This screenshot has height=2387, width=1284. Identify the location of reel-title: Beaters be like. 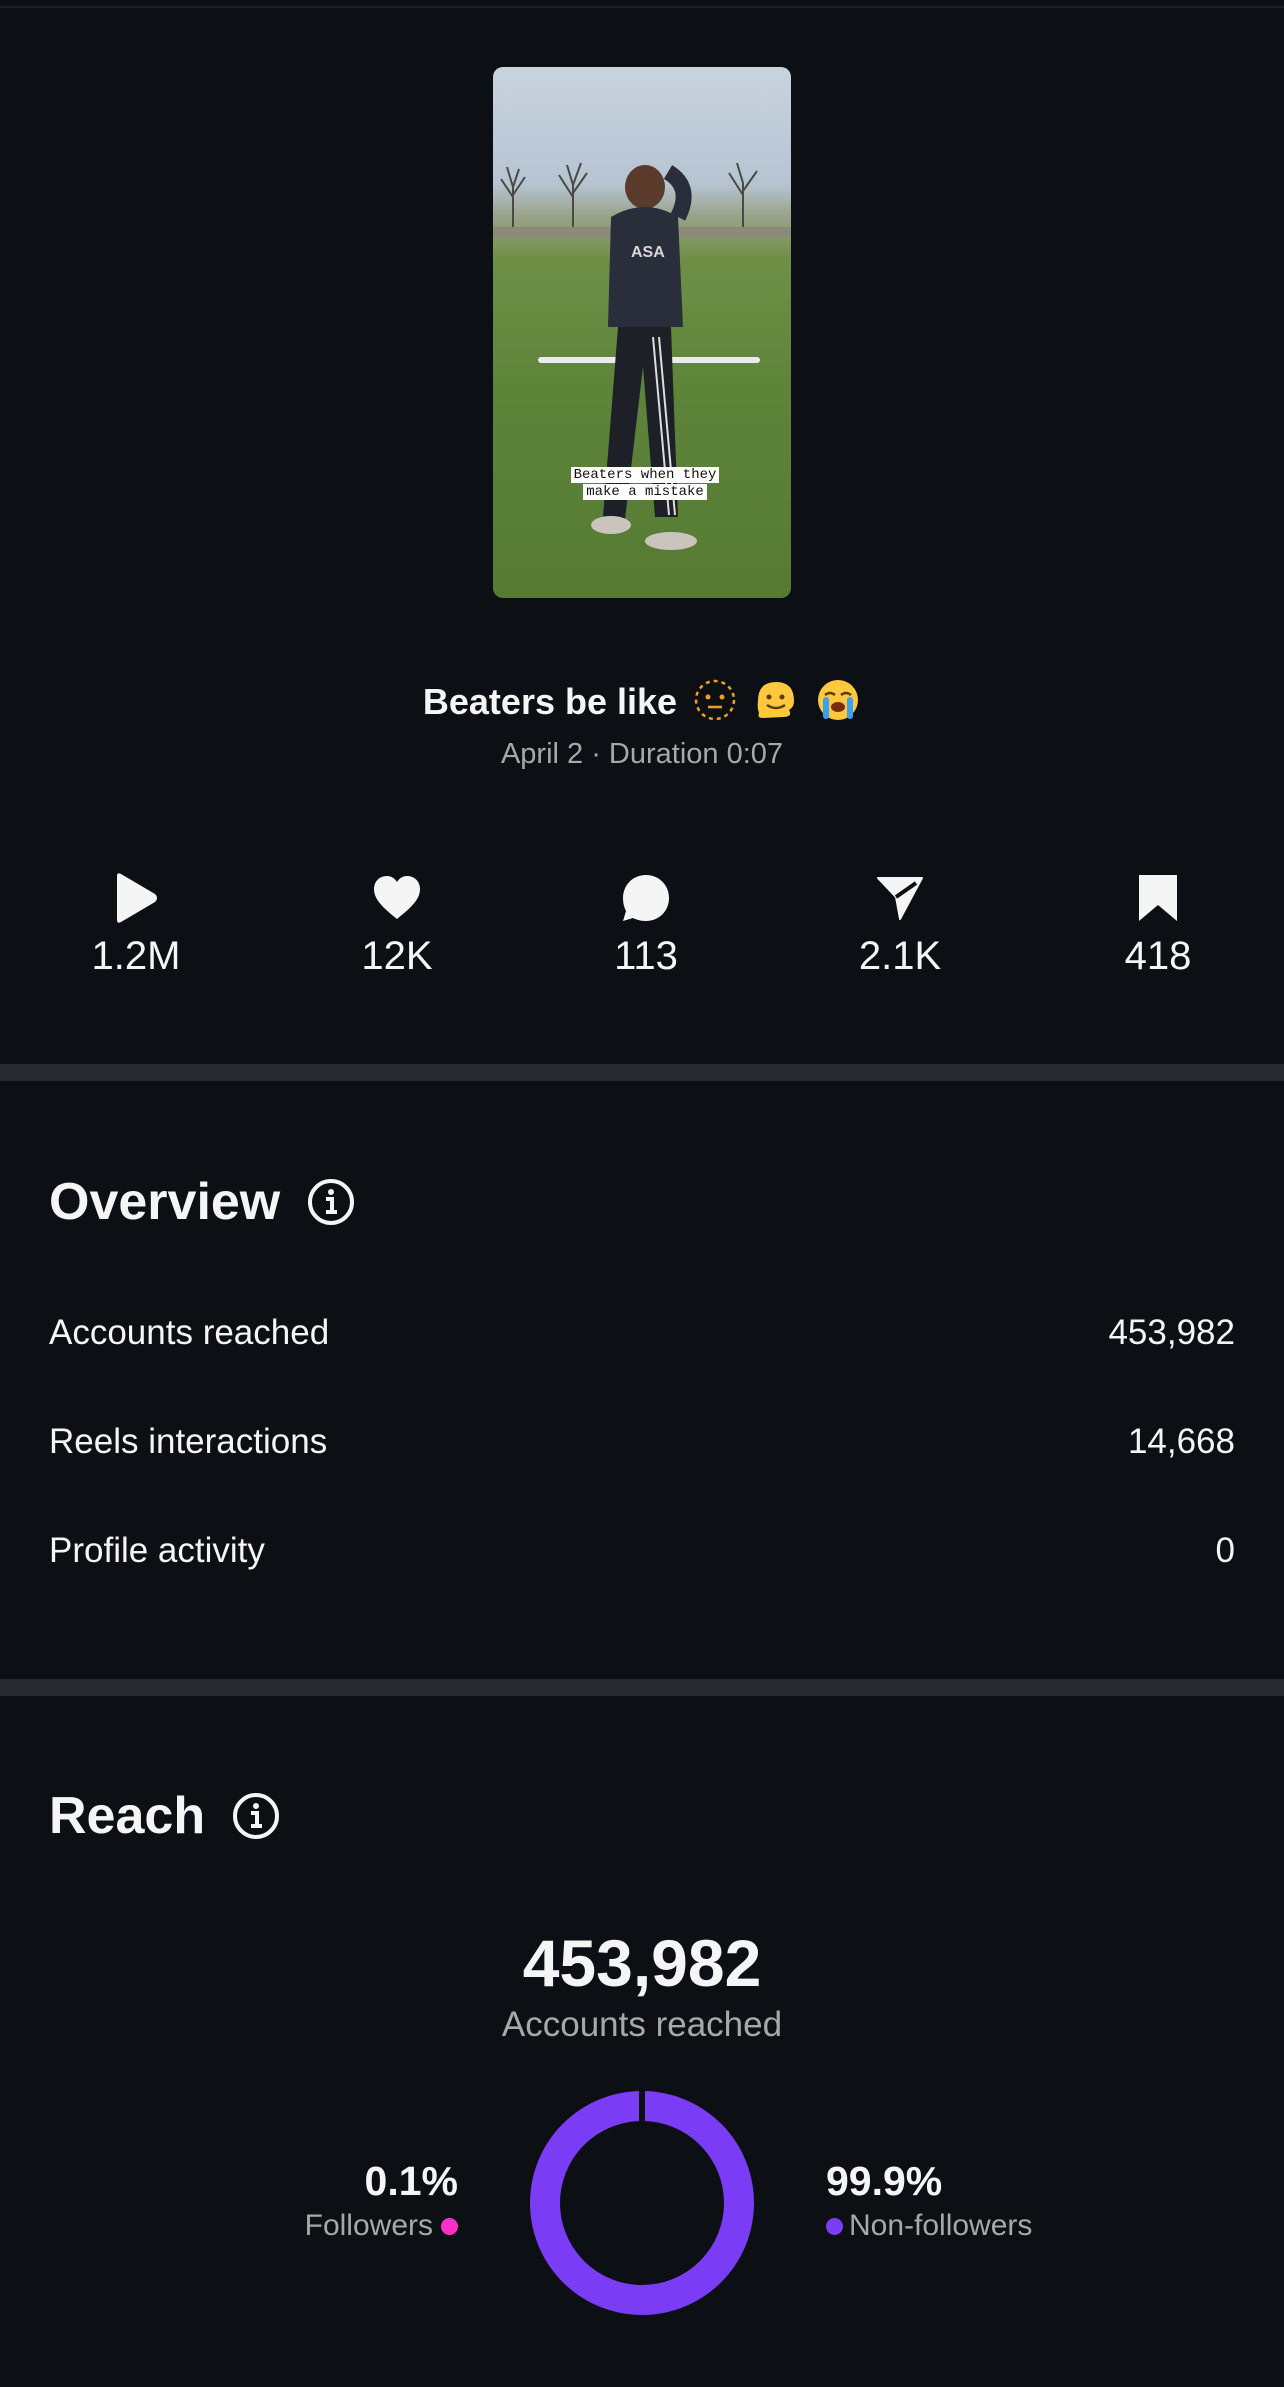
(642, 704).